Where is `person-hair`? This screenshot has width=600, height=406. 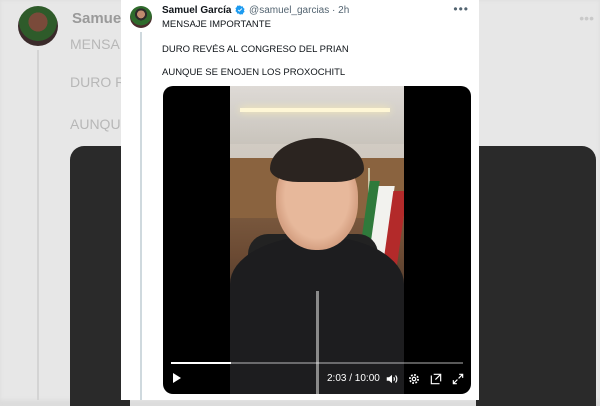 person-hair is located at coordinates (317, 160).